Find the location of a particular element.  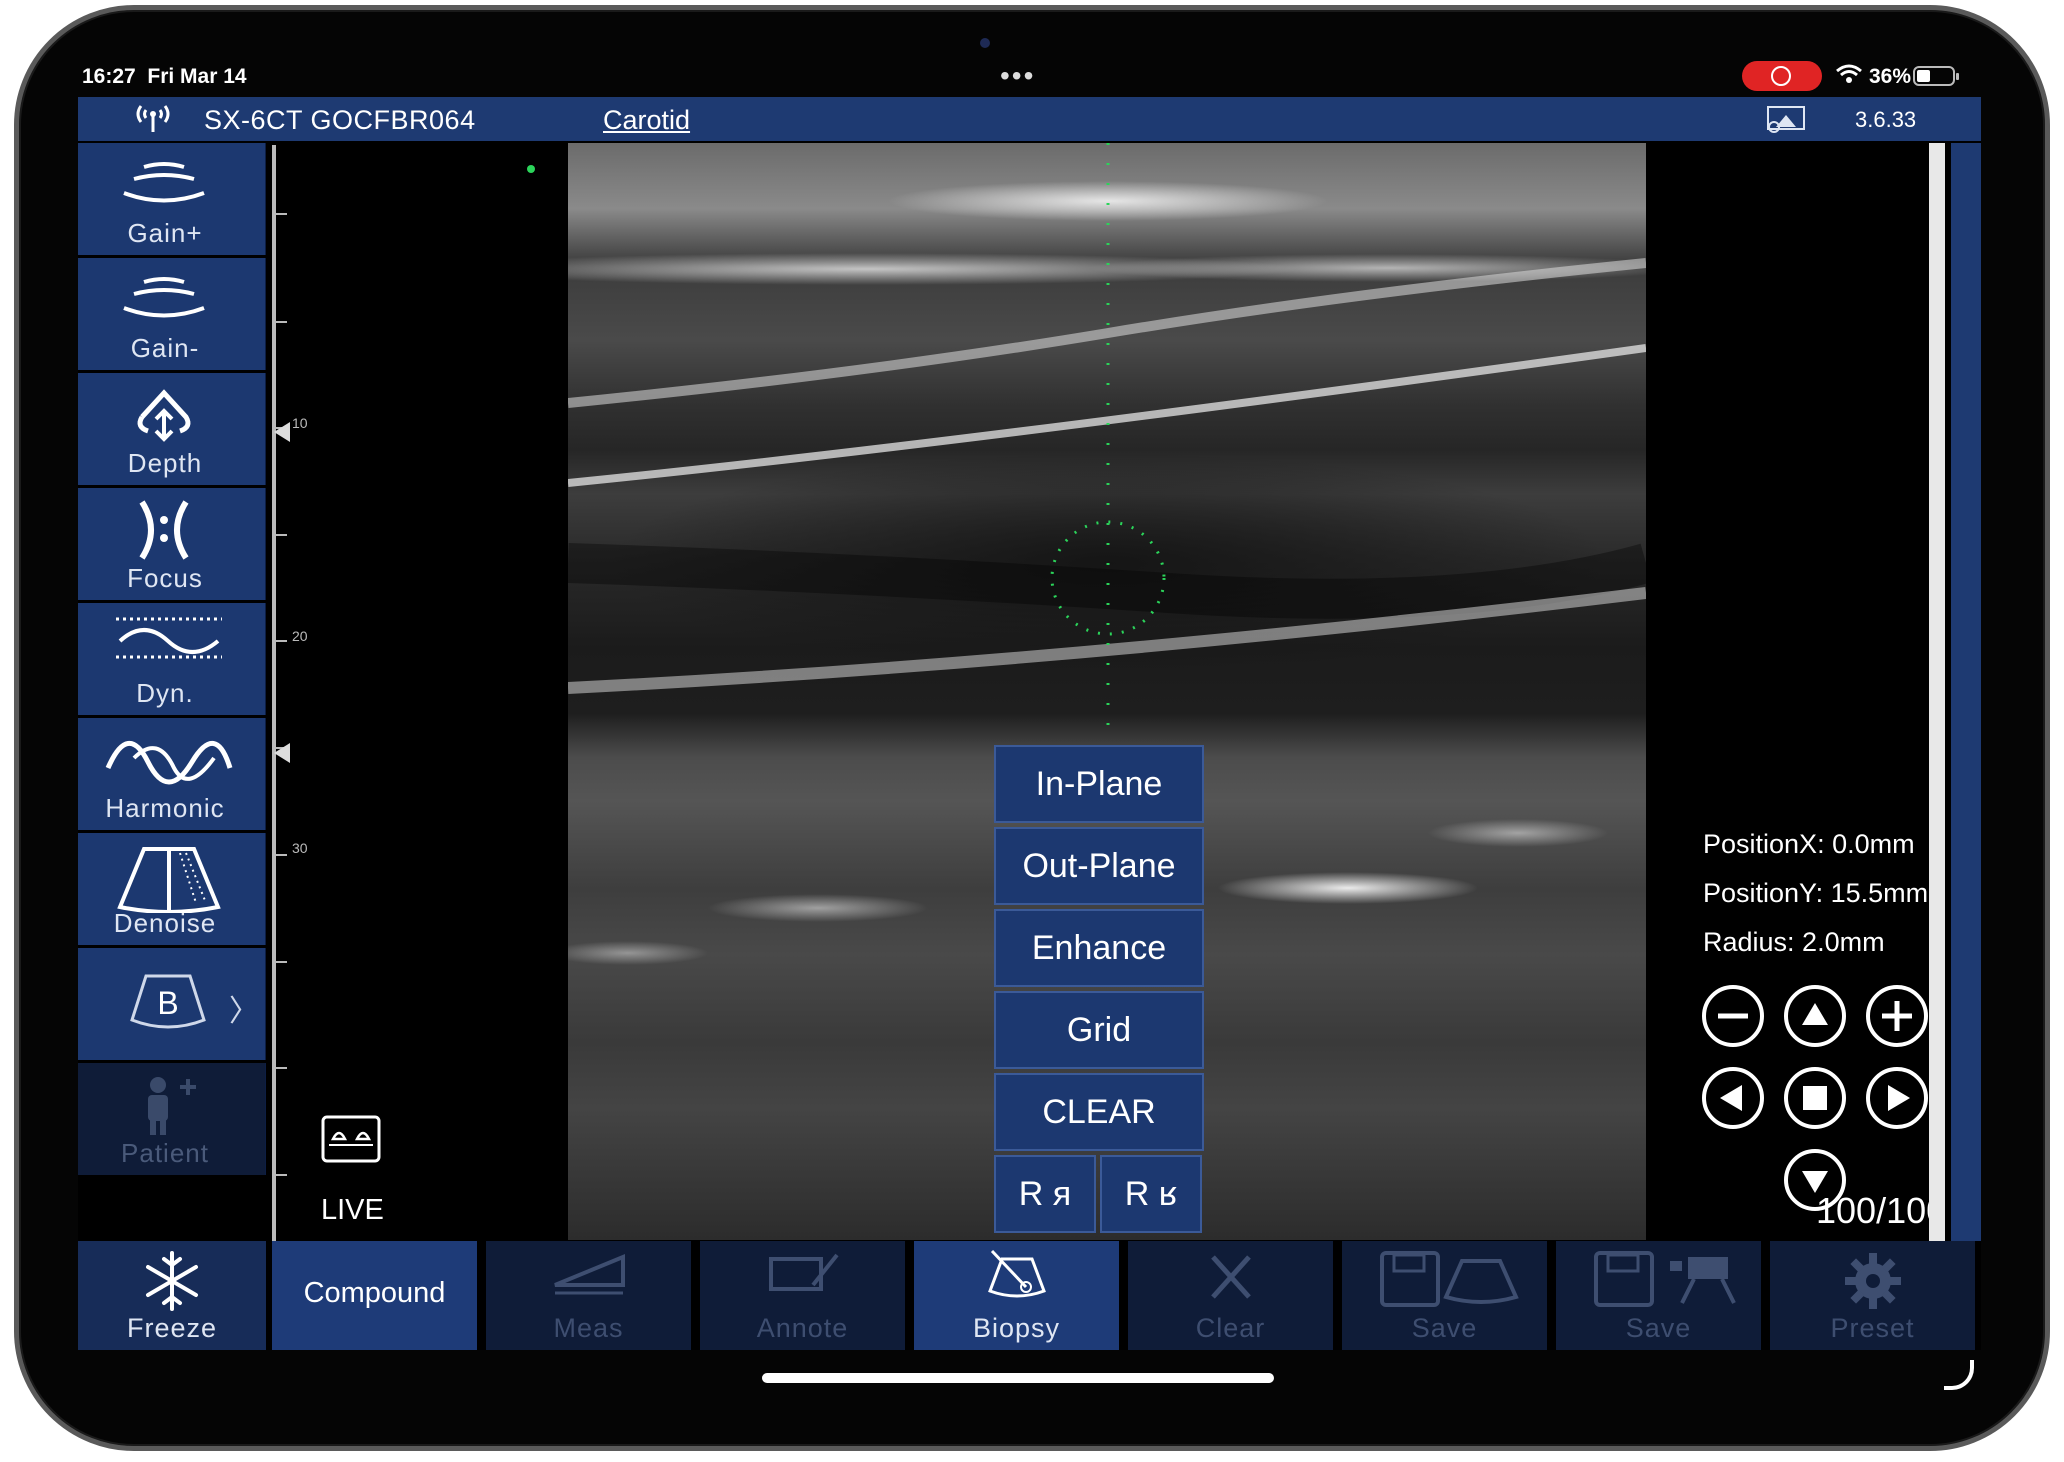

focus-label: Focus is located at coordinates (165, 578).